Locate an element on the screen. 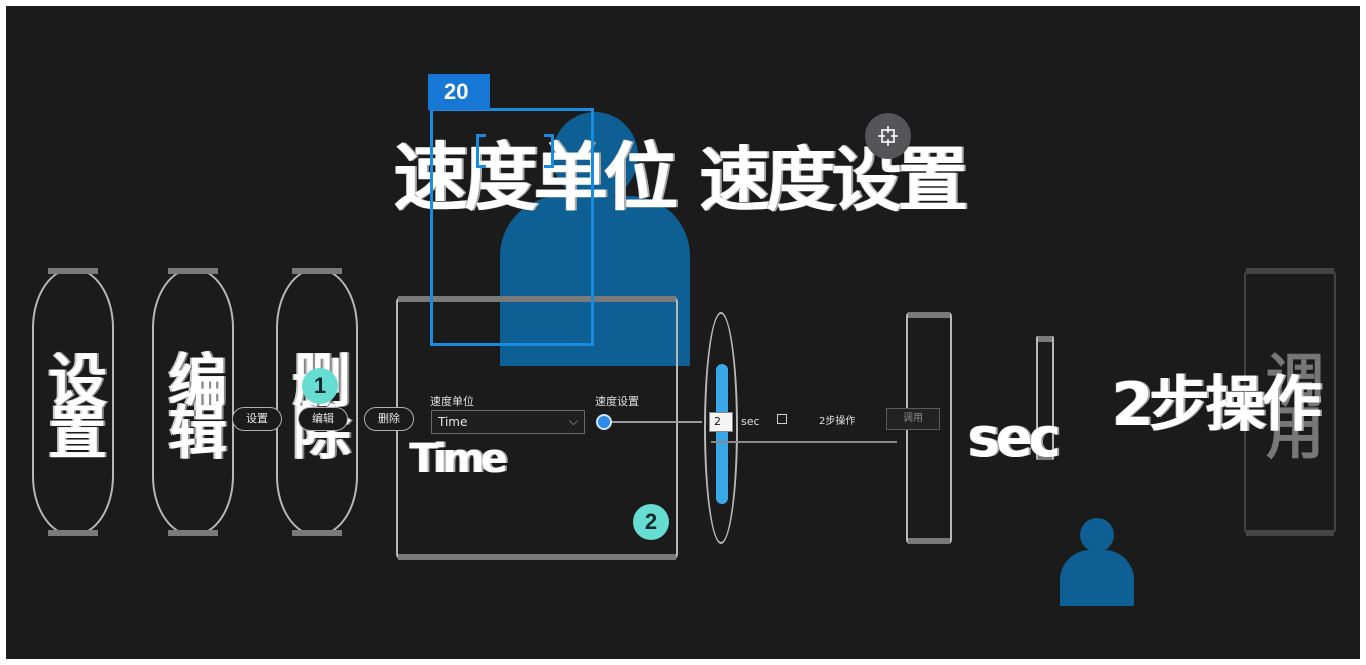 The height and width of the screenshot is (665, 1366). face-detection-box is located at coordinates (512, 227).